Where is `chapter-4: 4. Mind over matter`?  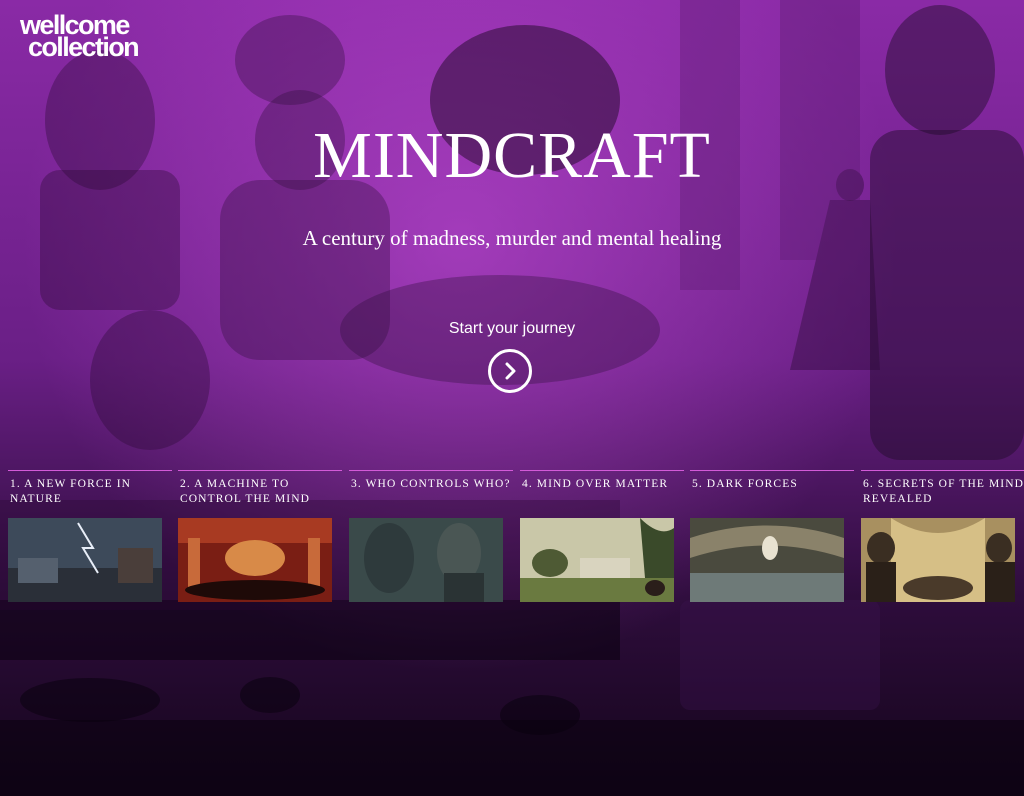 chapter-4: 4. Mind over matter is located at coordinates (602, 536).